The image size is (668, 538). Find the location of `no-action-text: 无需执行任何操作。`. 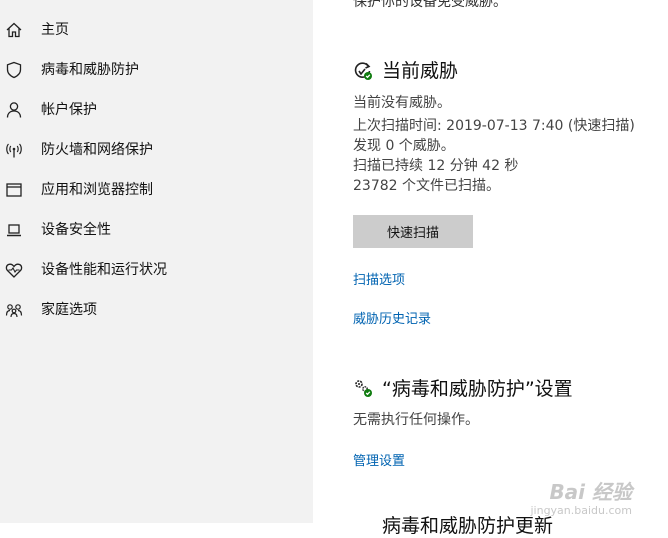

no-action-text: 无需执行任何操作。 is located at coordinates (416, 420).